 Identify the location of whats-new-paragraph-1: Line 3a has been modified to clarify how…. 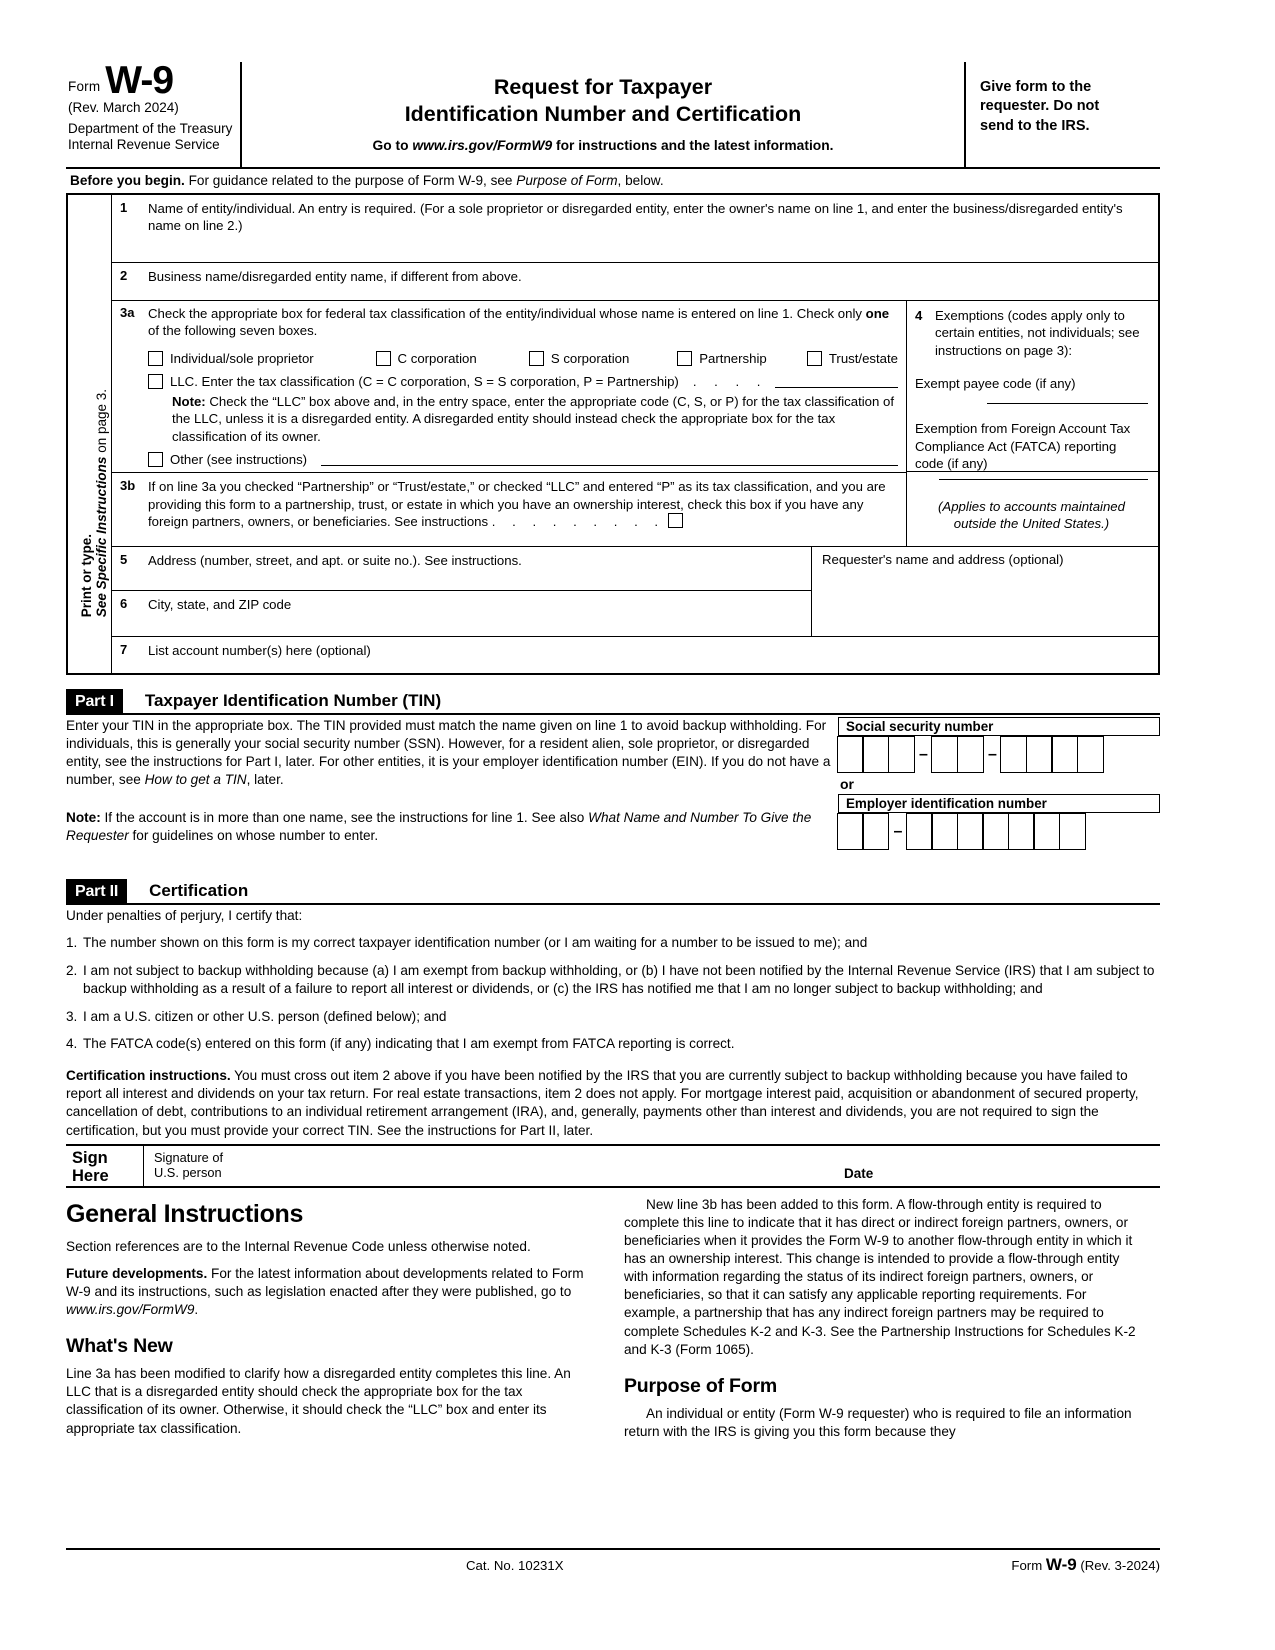
(318, 1401).